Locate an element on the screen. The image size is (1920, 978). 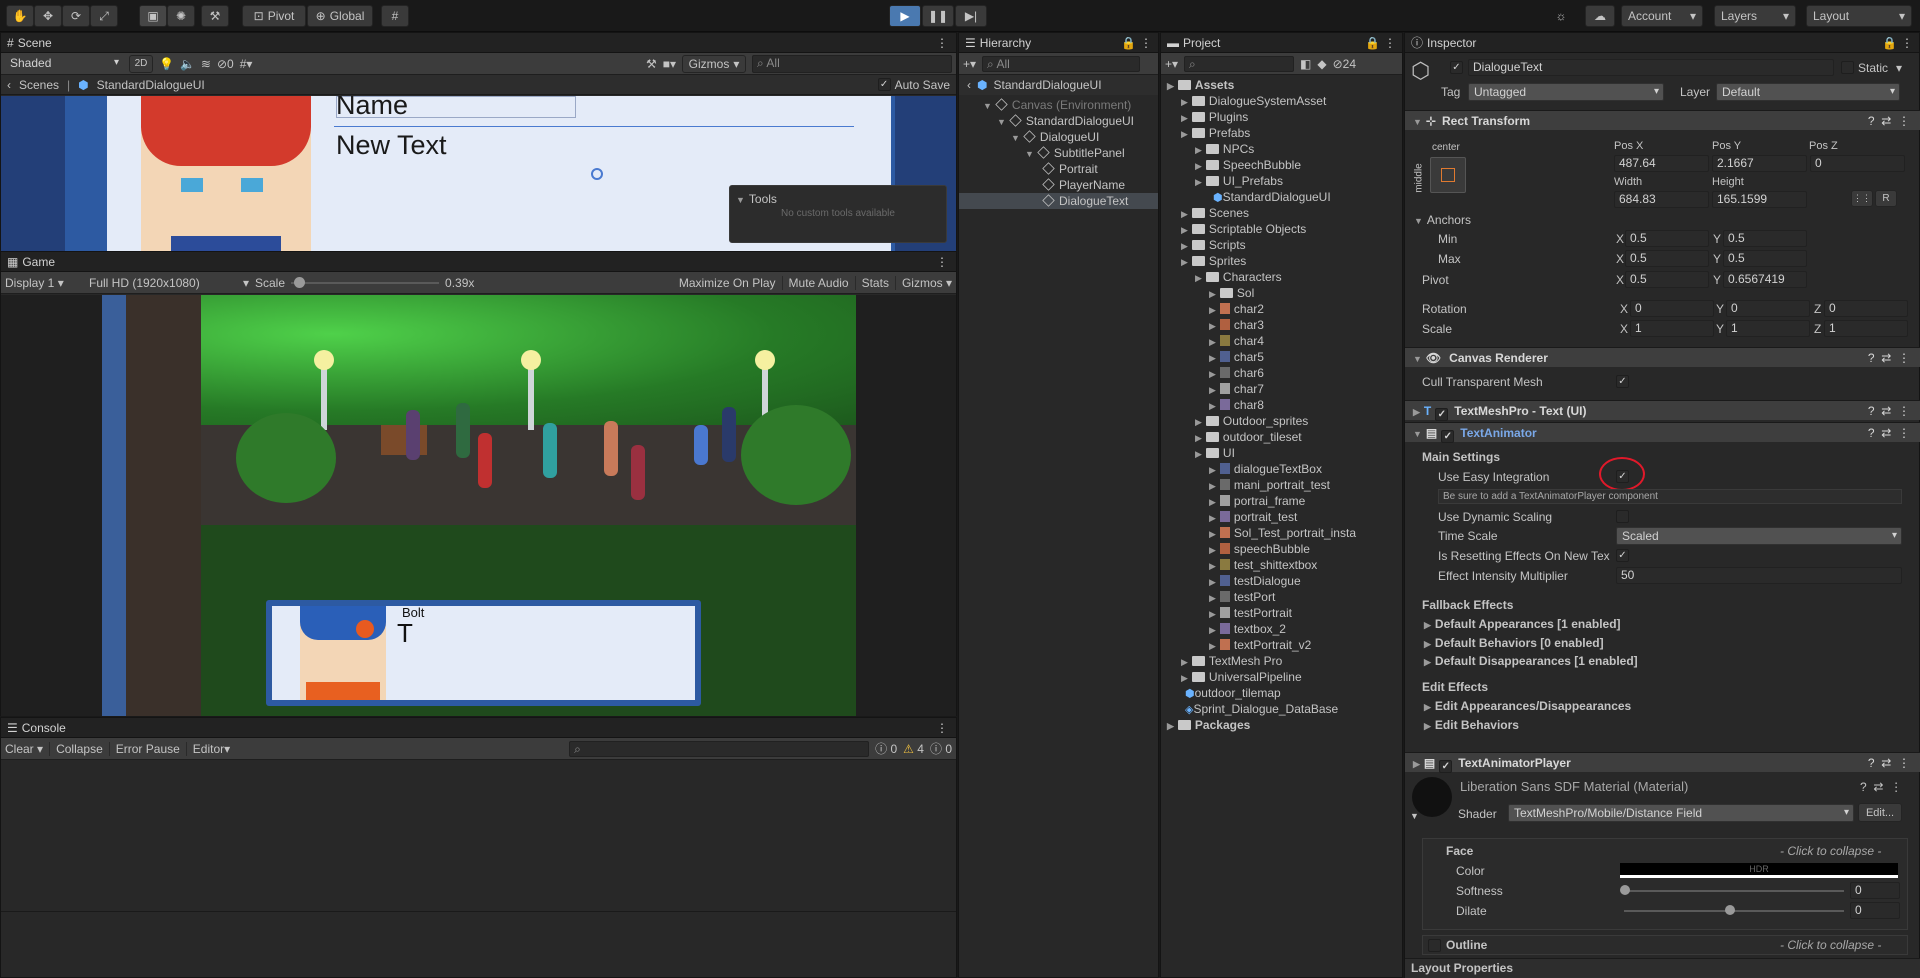
layer-dropdown: Default is located at coordinates (1808, 92).